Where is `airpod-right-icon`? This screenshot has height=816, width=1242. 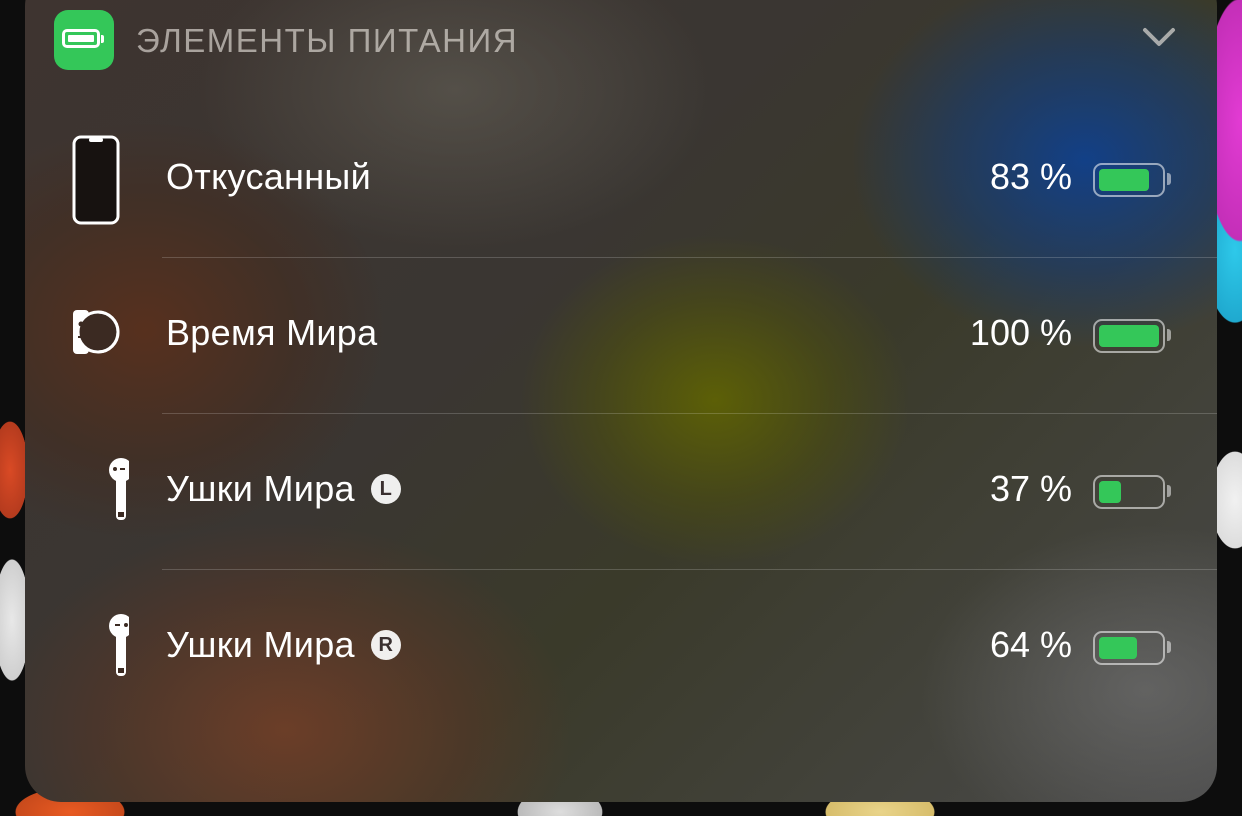 airpod-right-icon is located at coordinates (119, 645).